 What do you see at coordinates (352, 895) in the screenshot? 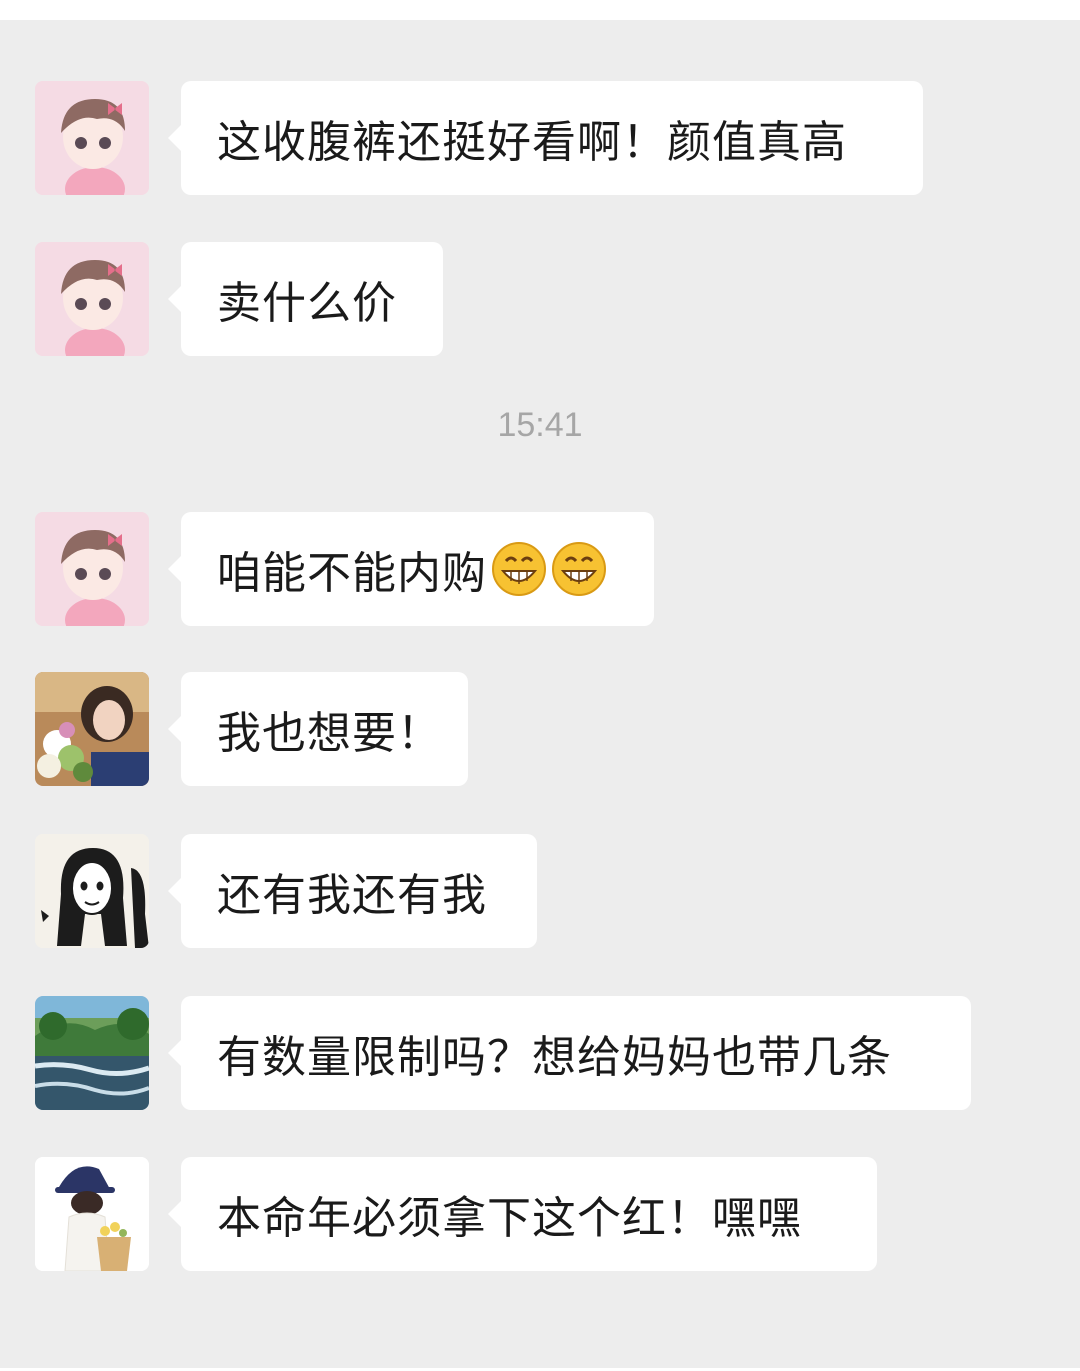
I see `message-text: 还有我还有我` at bounding box center [352, 895].